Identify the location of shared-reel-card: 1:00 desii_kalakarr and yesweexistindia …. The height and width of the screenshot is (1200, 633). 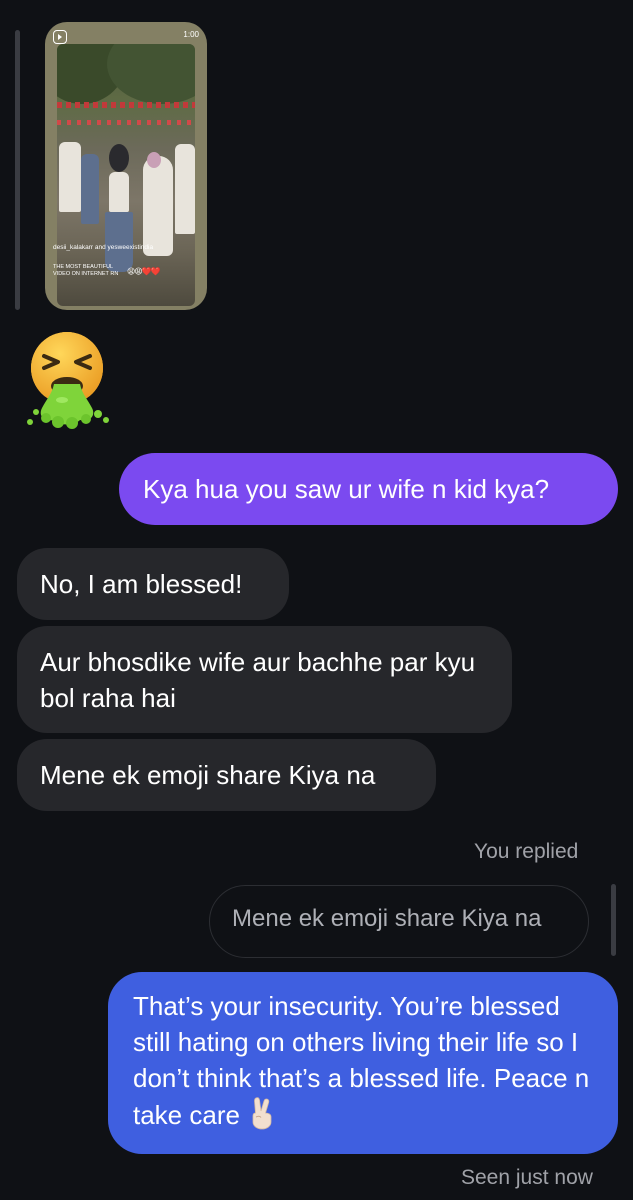
(126, 166).